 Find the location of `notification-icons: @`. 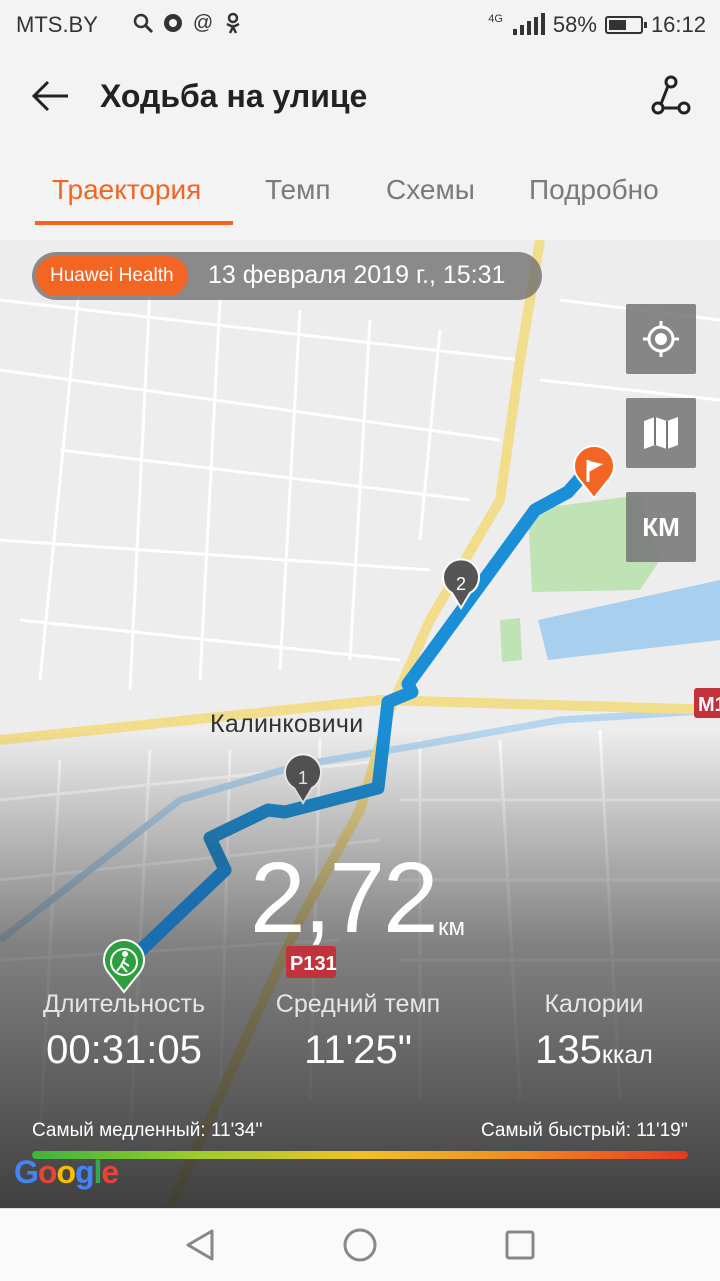

notification-icons: @ is located at coordinates (188, 23).